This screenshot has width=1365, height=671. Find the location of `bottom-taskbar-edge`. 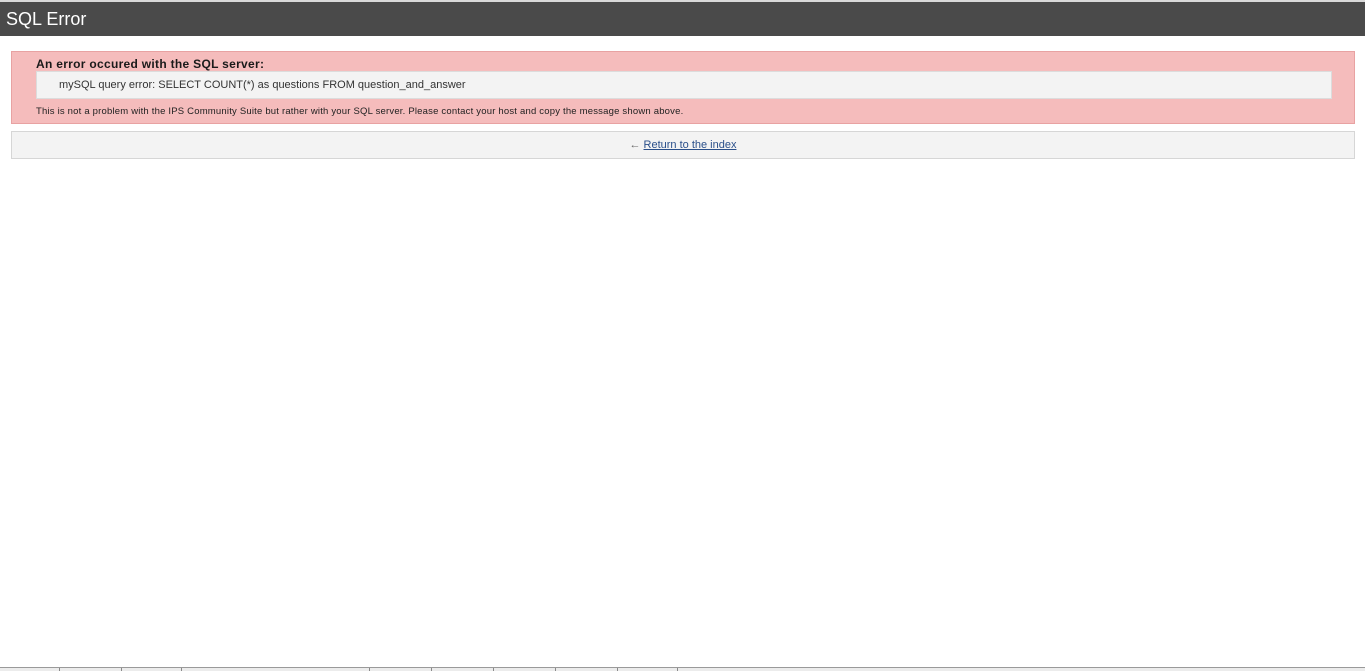

bottom-taskbar-edge is located at coordinates (682, 669).